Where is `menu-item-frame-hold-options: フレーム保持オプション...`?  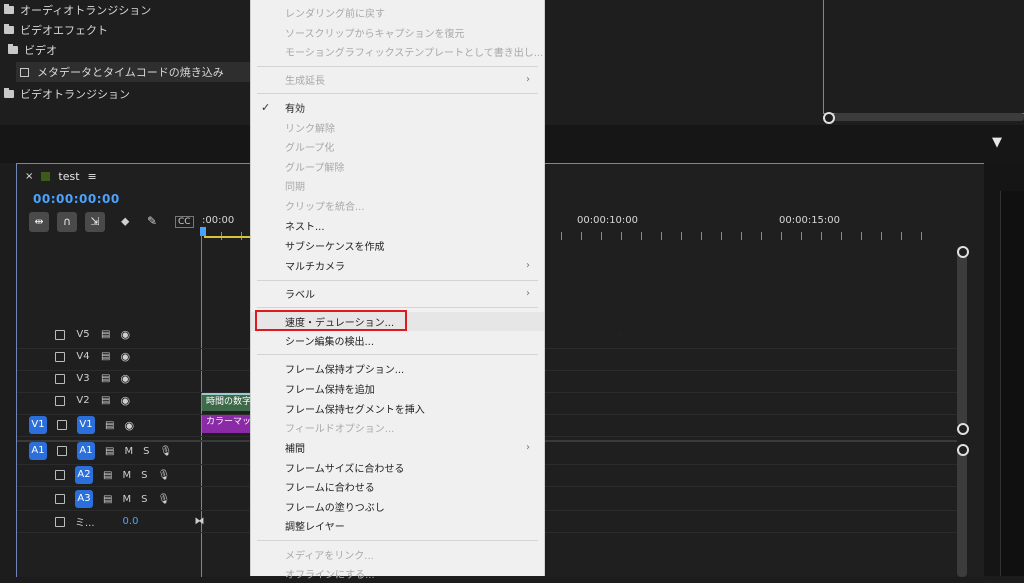 menu-item-frame-hold-options: フレーム保持オプション... is located at coordinates (397, 368).